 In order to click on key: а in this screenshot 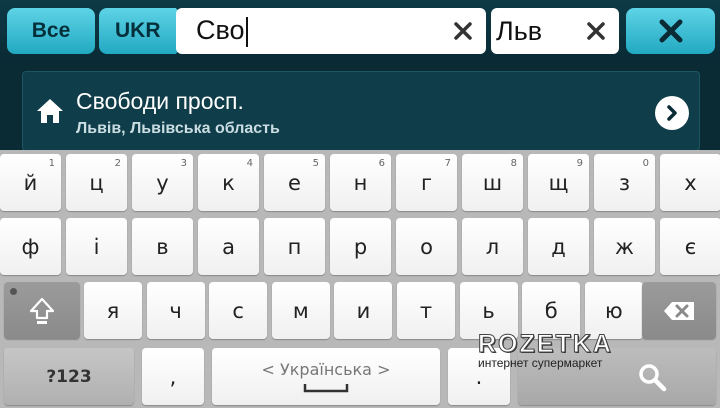, I will do `click(228, 246)`.